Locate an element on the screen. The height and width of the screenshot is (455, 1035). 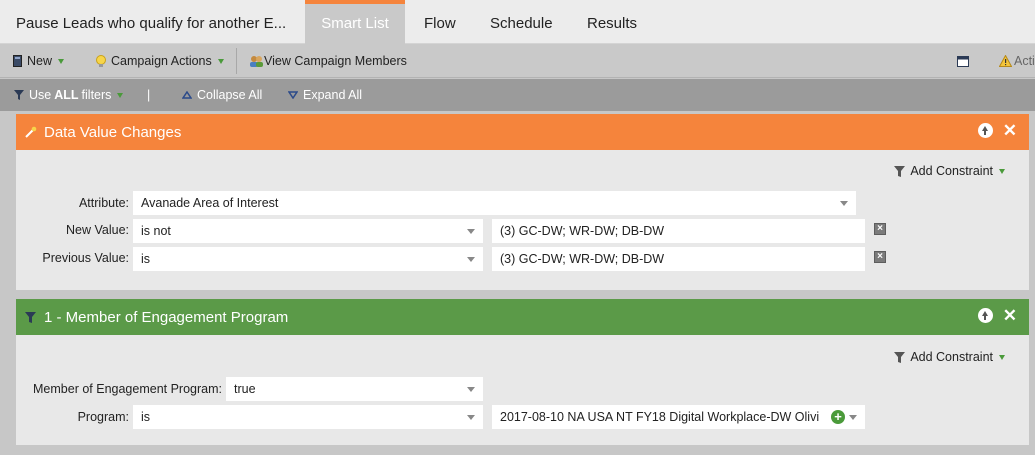
program-operator-select: is is located at coordinates (308, 417).